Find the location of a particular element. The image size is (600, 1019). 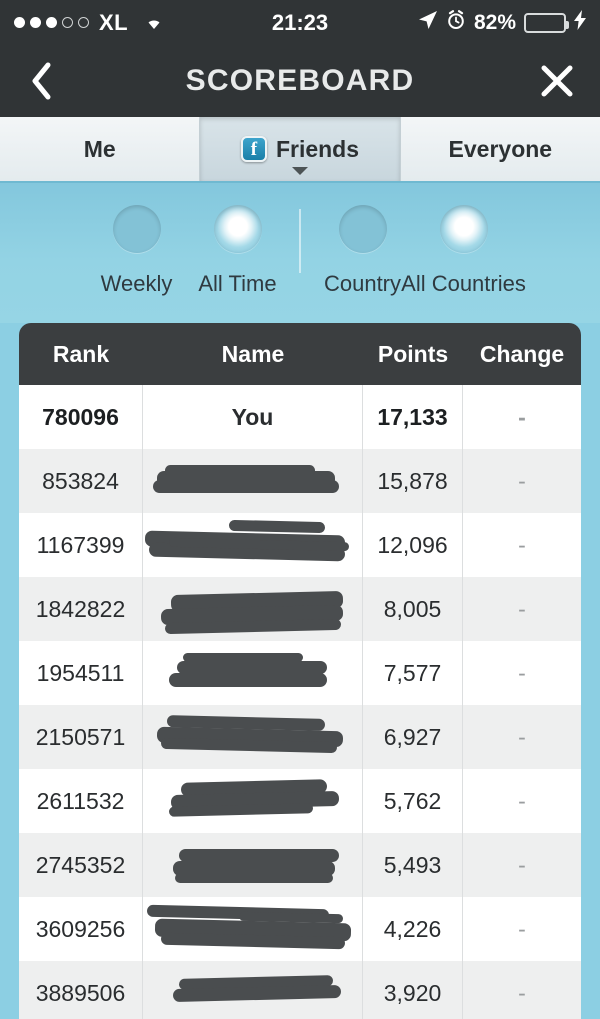

cell-points: 6,927 is located at coordinates (413, 737).